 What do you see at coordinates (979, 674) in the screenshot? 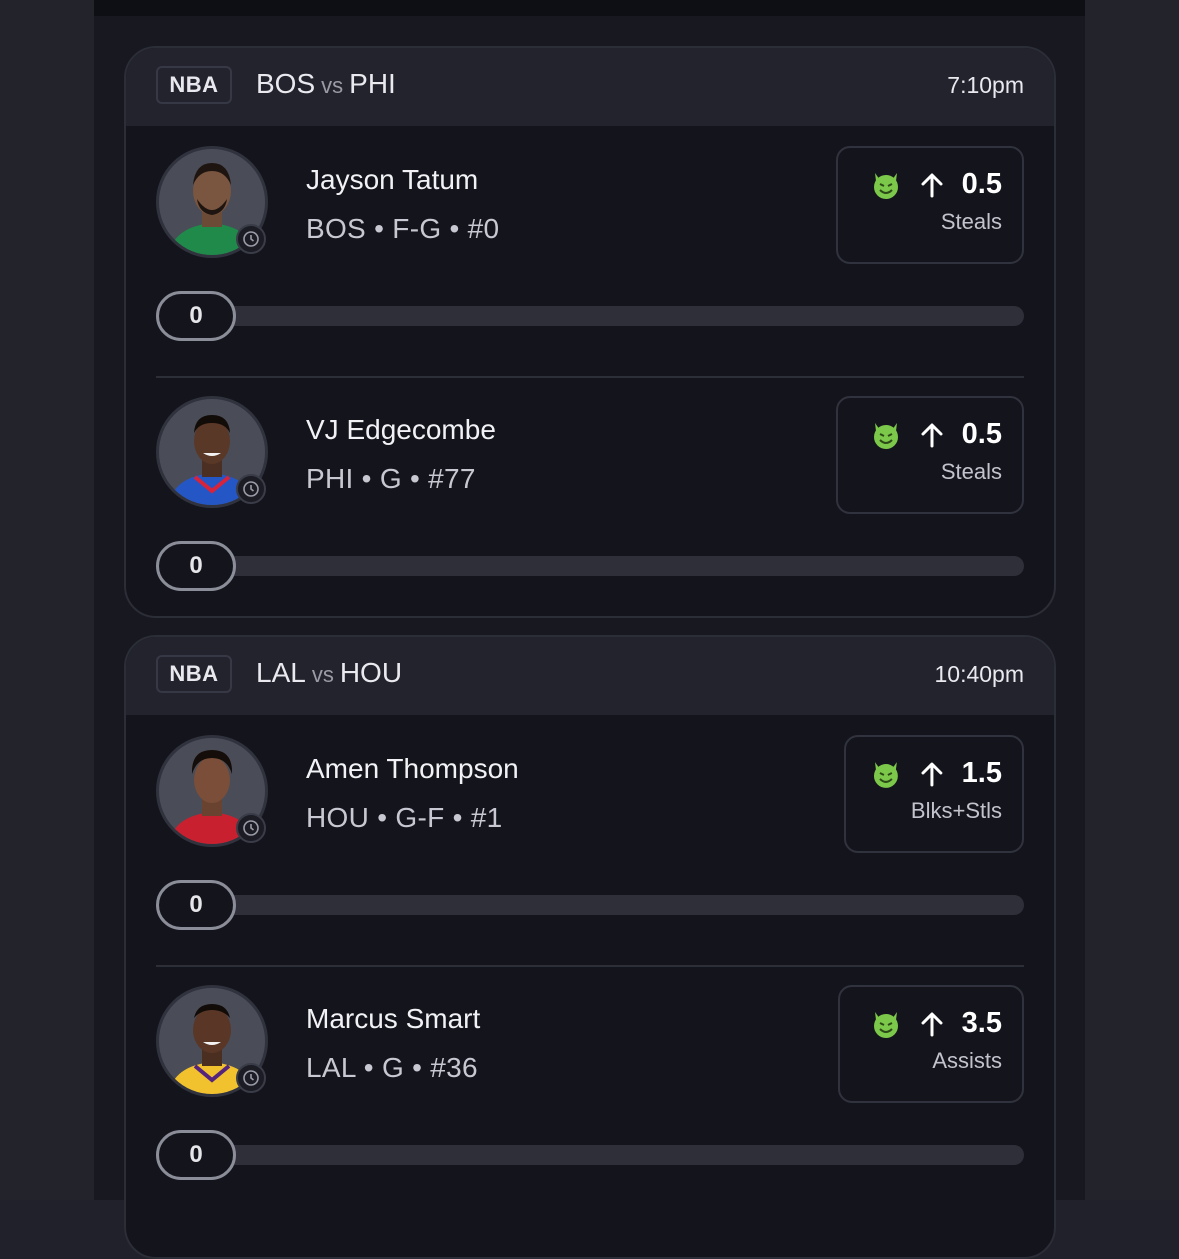
I see `game-time: 10:40pm` at bounding box center [979, 674].